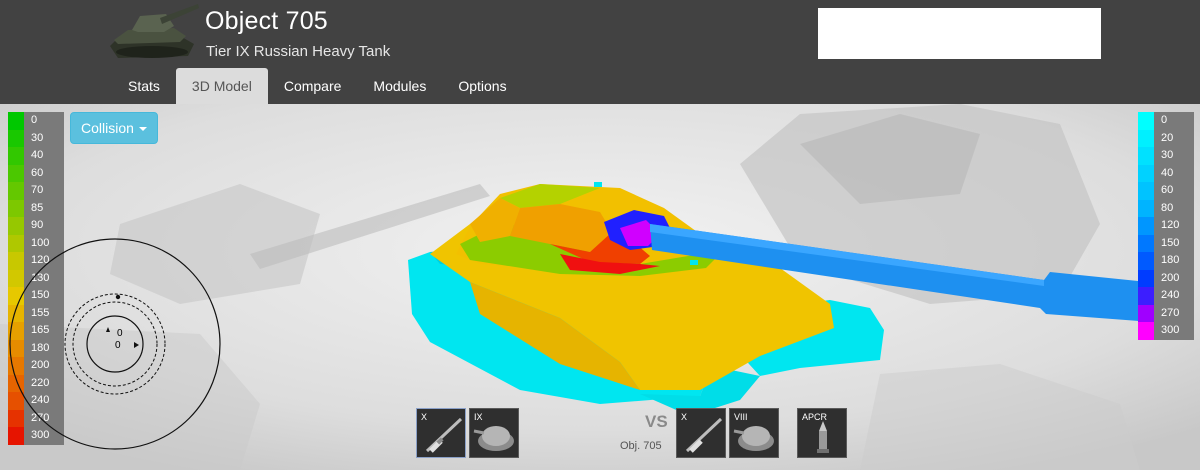  I want to click on tab-options: Options, so click(482, 86).